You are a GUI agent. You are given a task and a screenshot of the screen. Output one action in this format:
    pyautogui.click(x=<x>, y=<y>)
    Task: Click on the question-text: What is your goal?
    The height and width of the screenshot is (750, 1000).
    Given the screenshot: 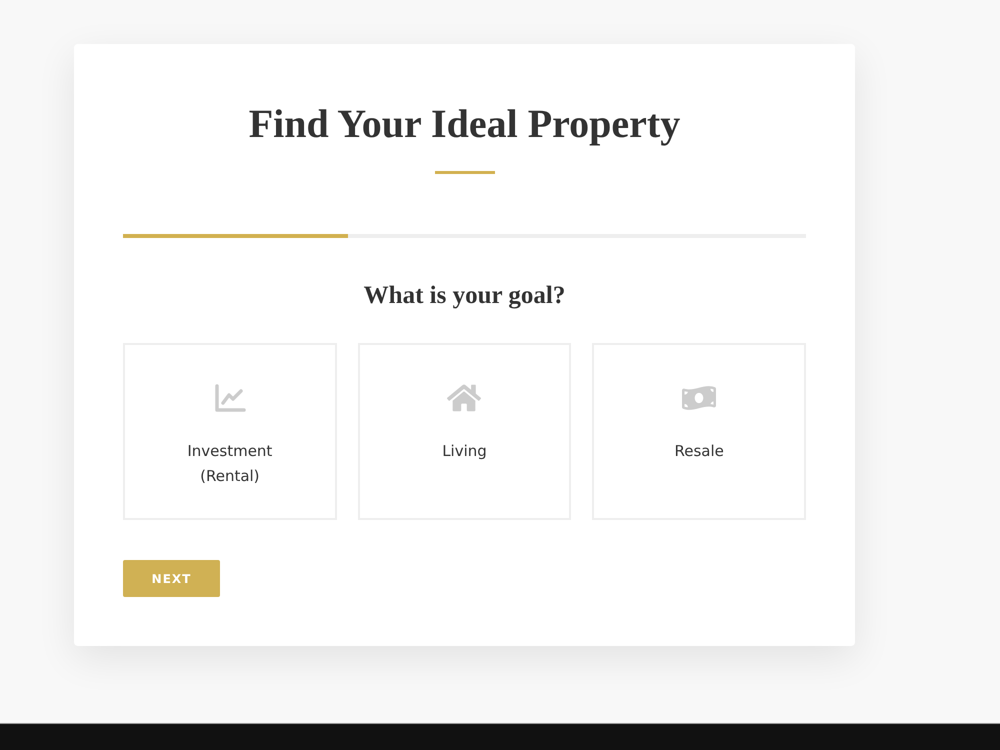 What is the action you would take?
    pyautogui.click(x=465, y=296)
    